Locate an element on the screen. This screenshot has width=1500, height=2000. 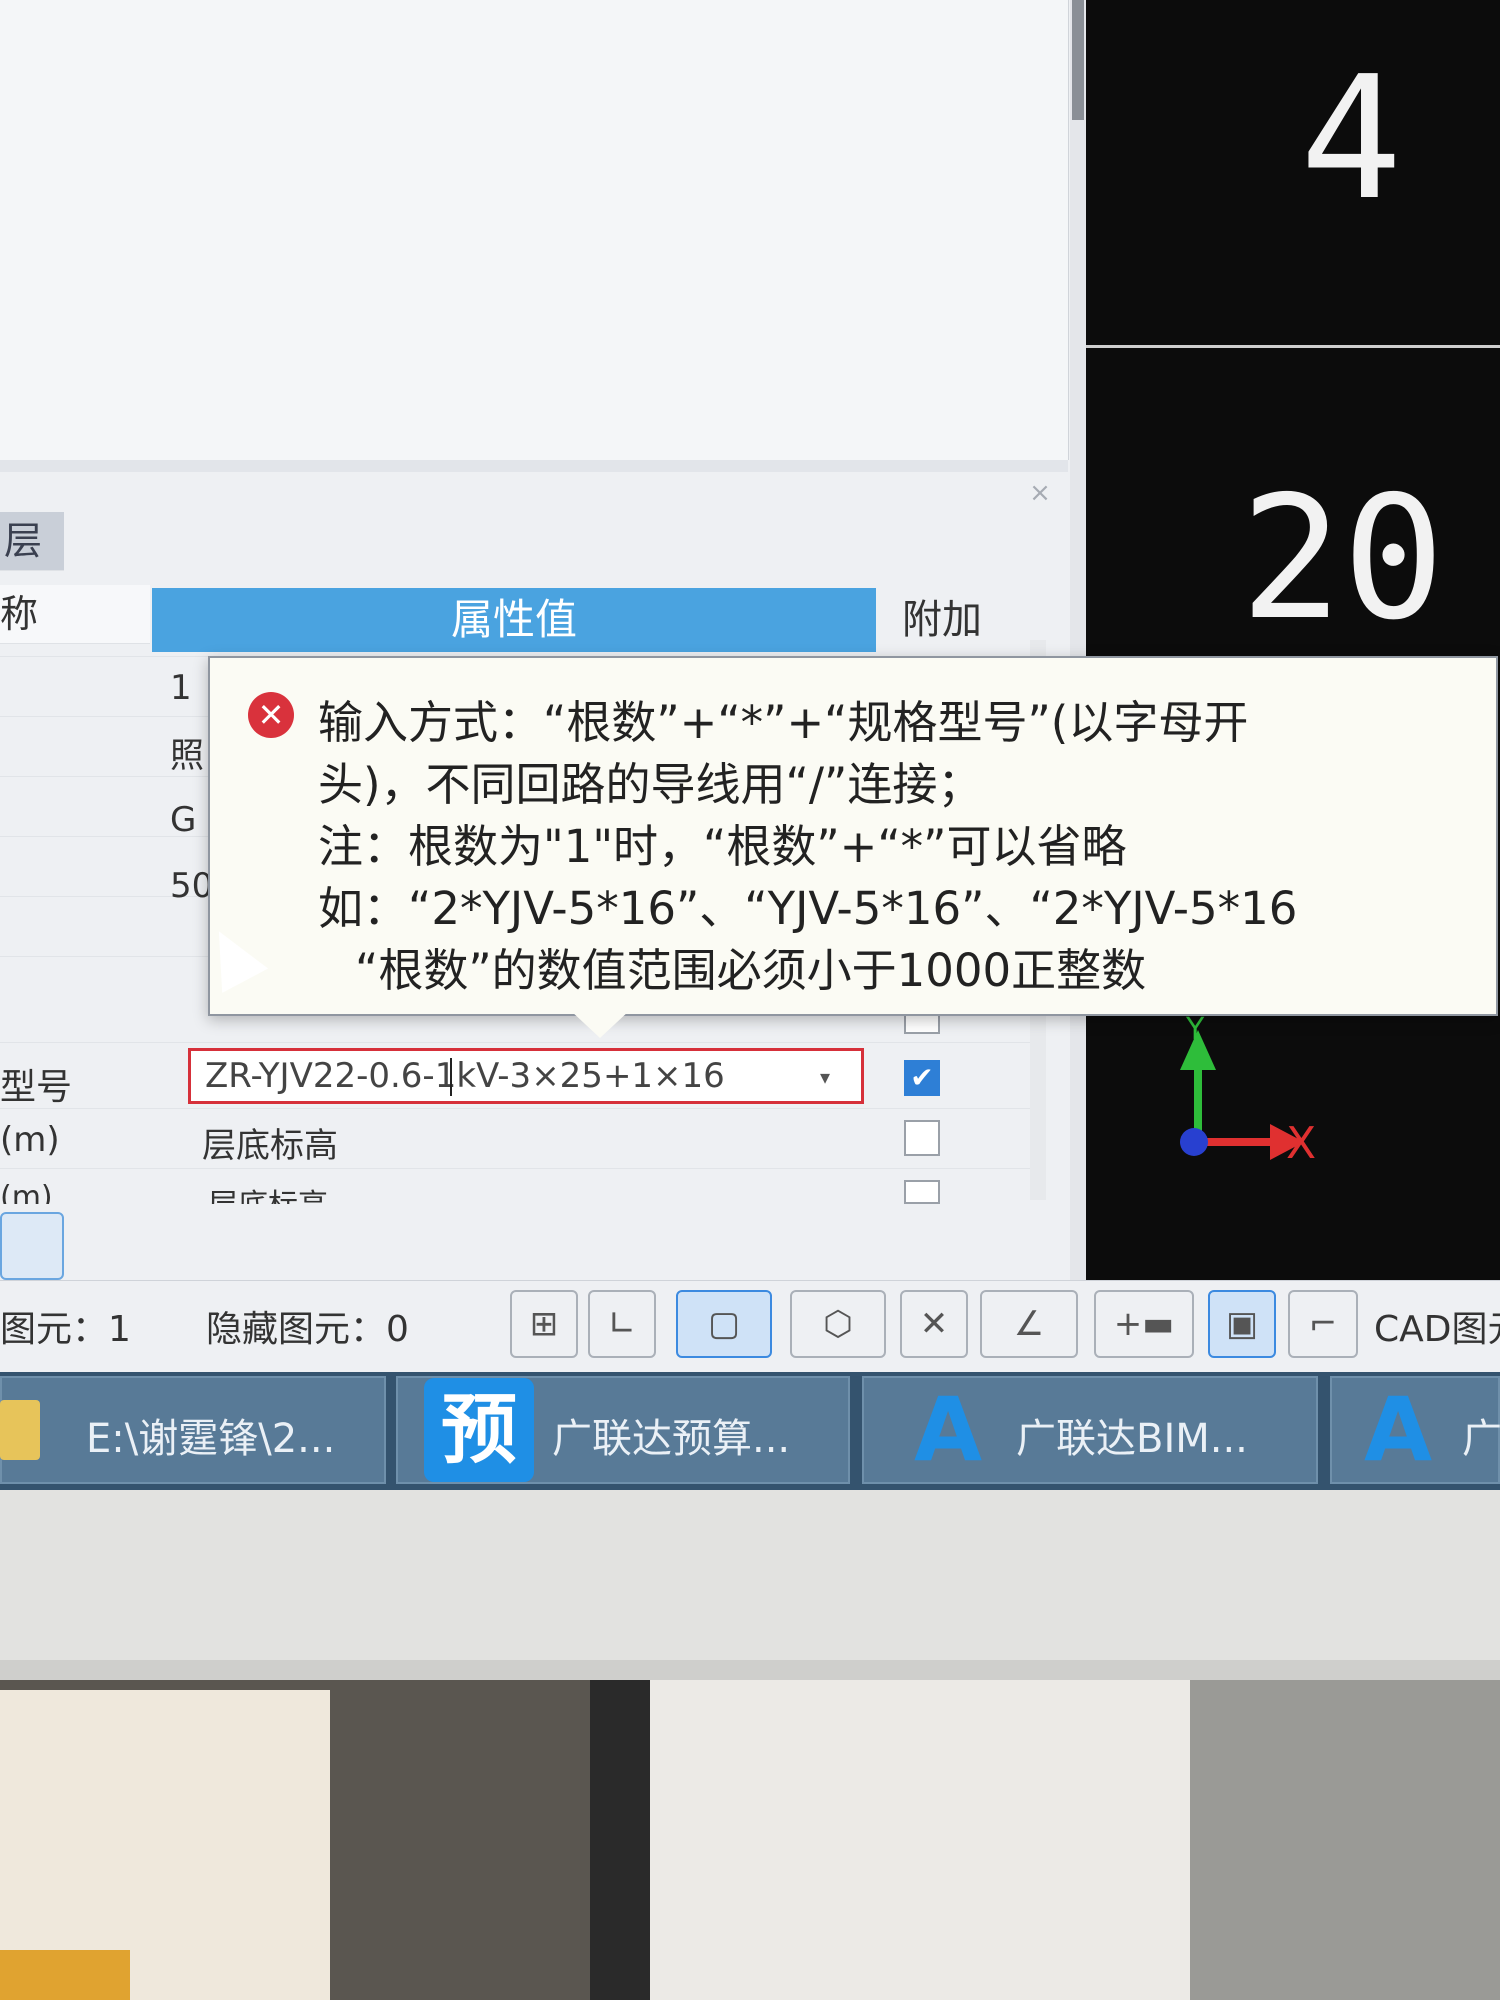
monitor-bezel-edge is located at coordinates (750, 1670).